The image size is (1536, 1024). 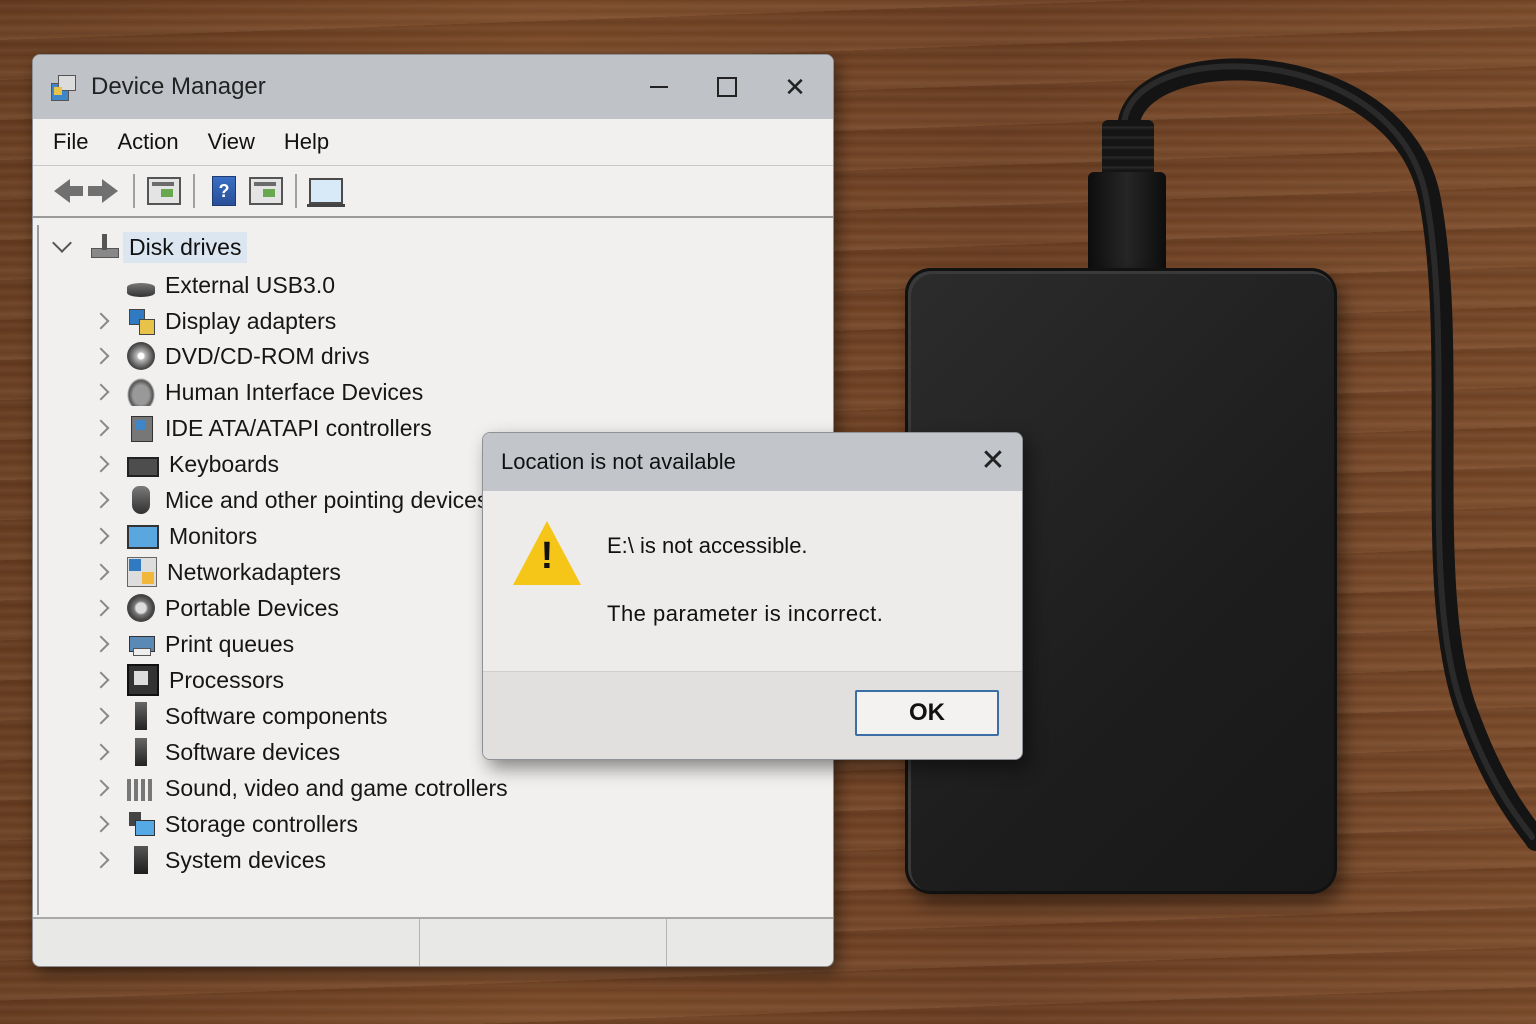 I want to click on menu-help: Help, so click(x=306, y=142).